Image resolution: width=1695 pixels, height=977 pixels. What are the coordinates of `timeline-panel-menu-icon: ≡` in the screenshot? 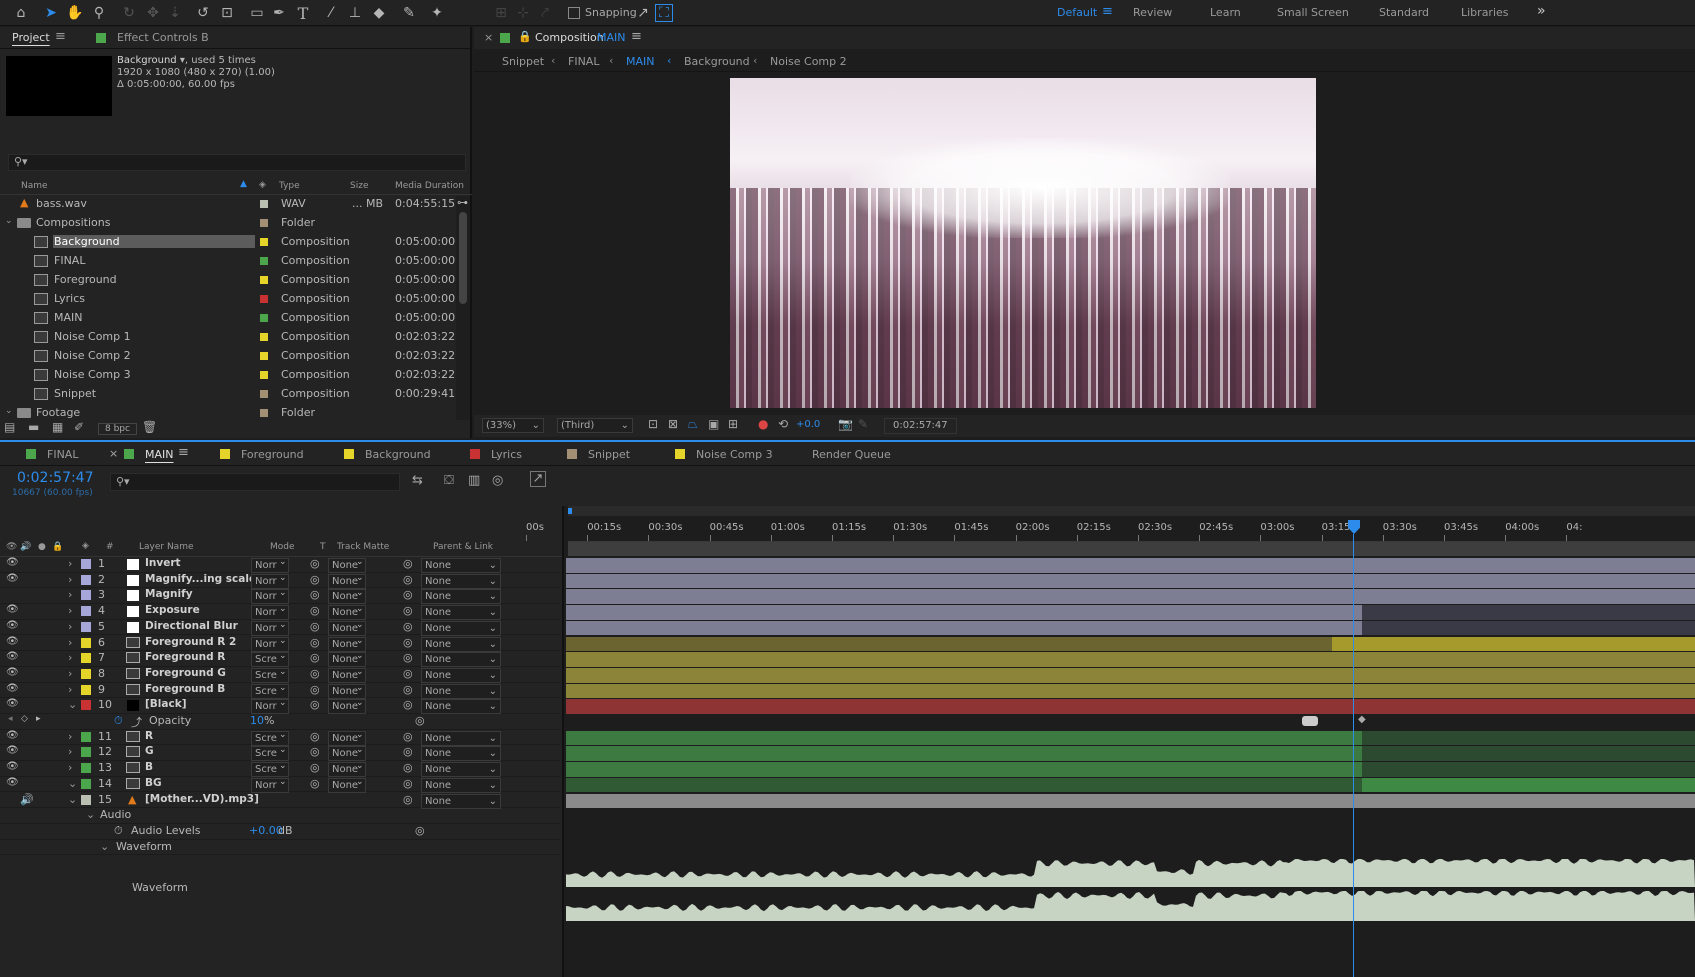 It's located at (183, 452).